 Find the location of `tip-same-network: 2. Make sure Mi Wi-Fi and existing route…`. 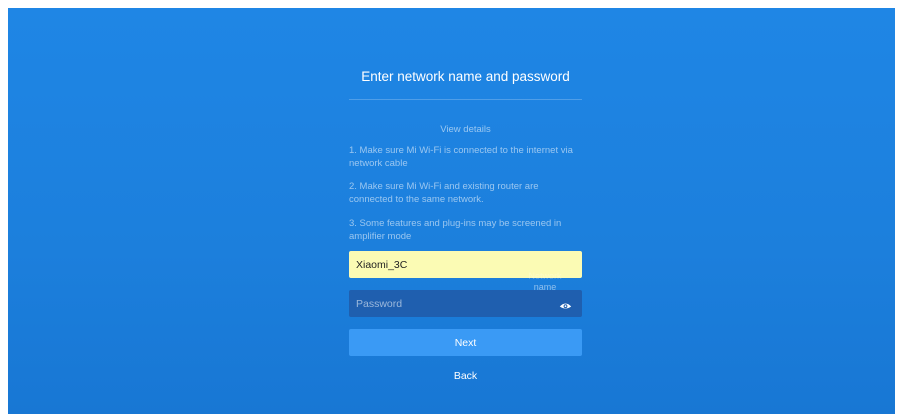

tip-same-network: 2. Make sure Mi Wi-Fi and existing route… is located at coordinates (444, 193).